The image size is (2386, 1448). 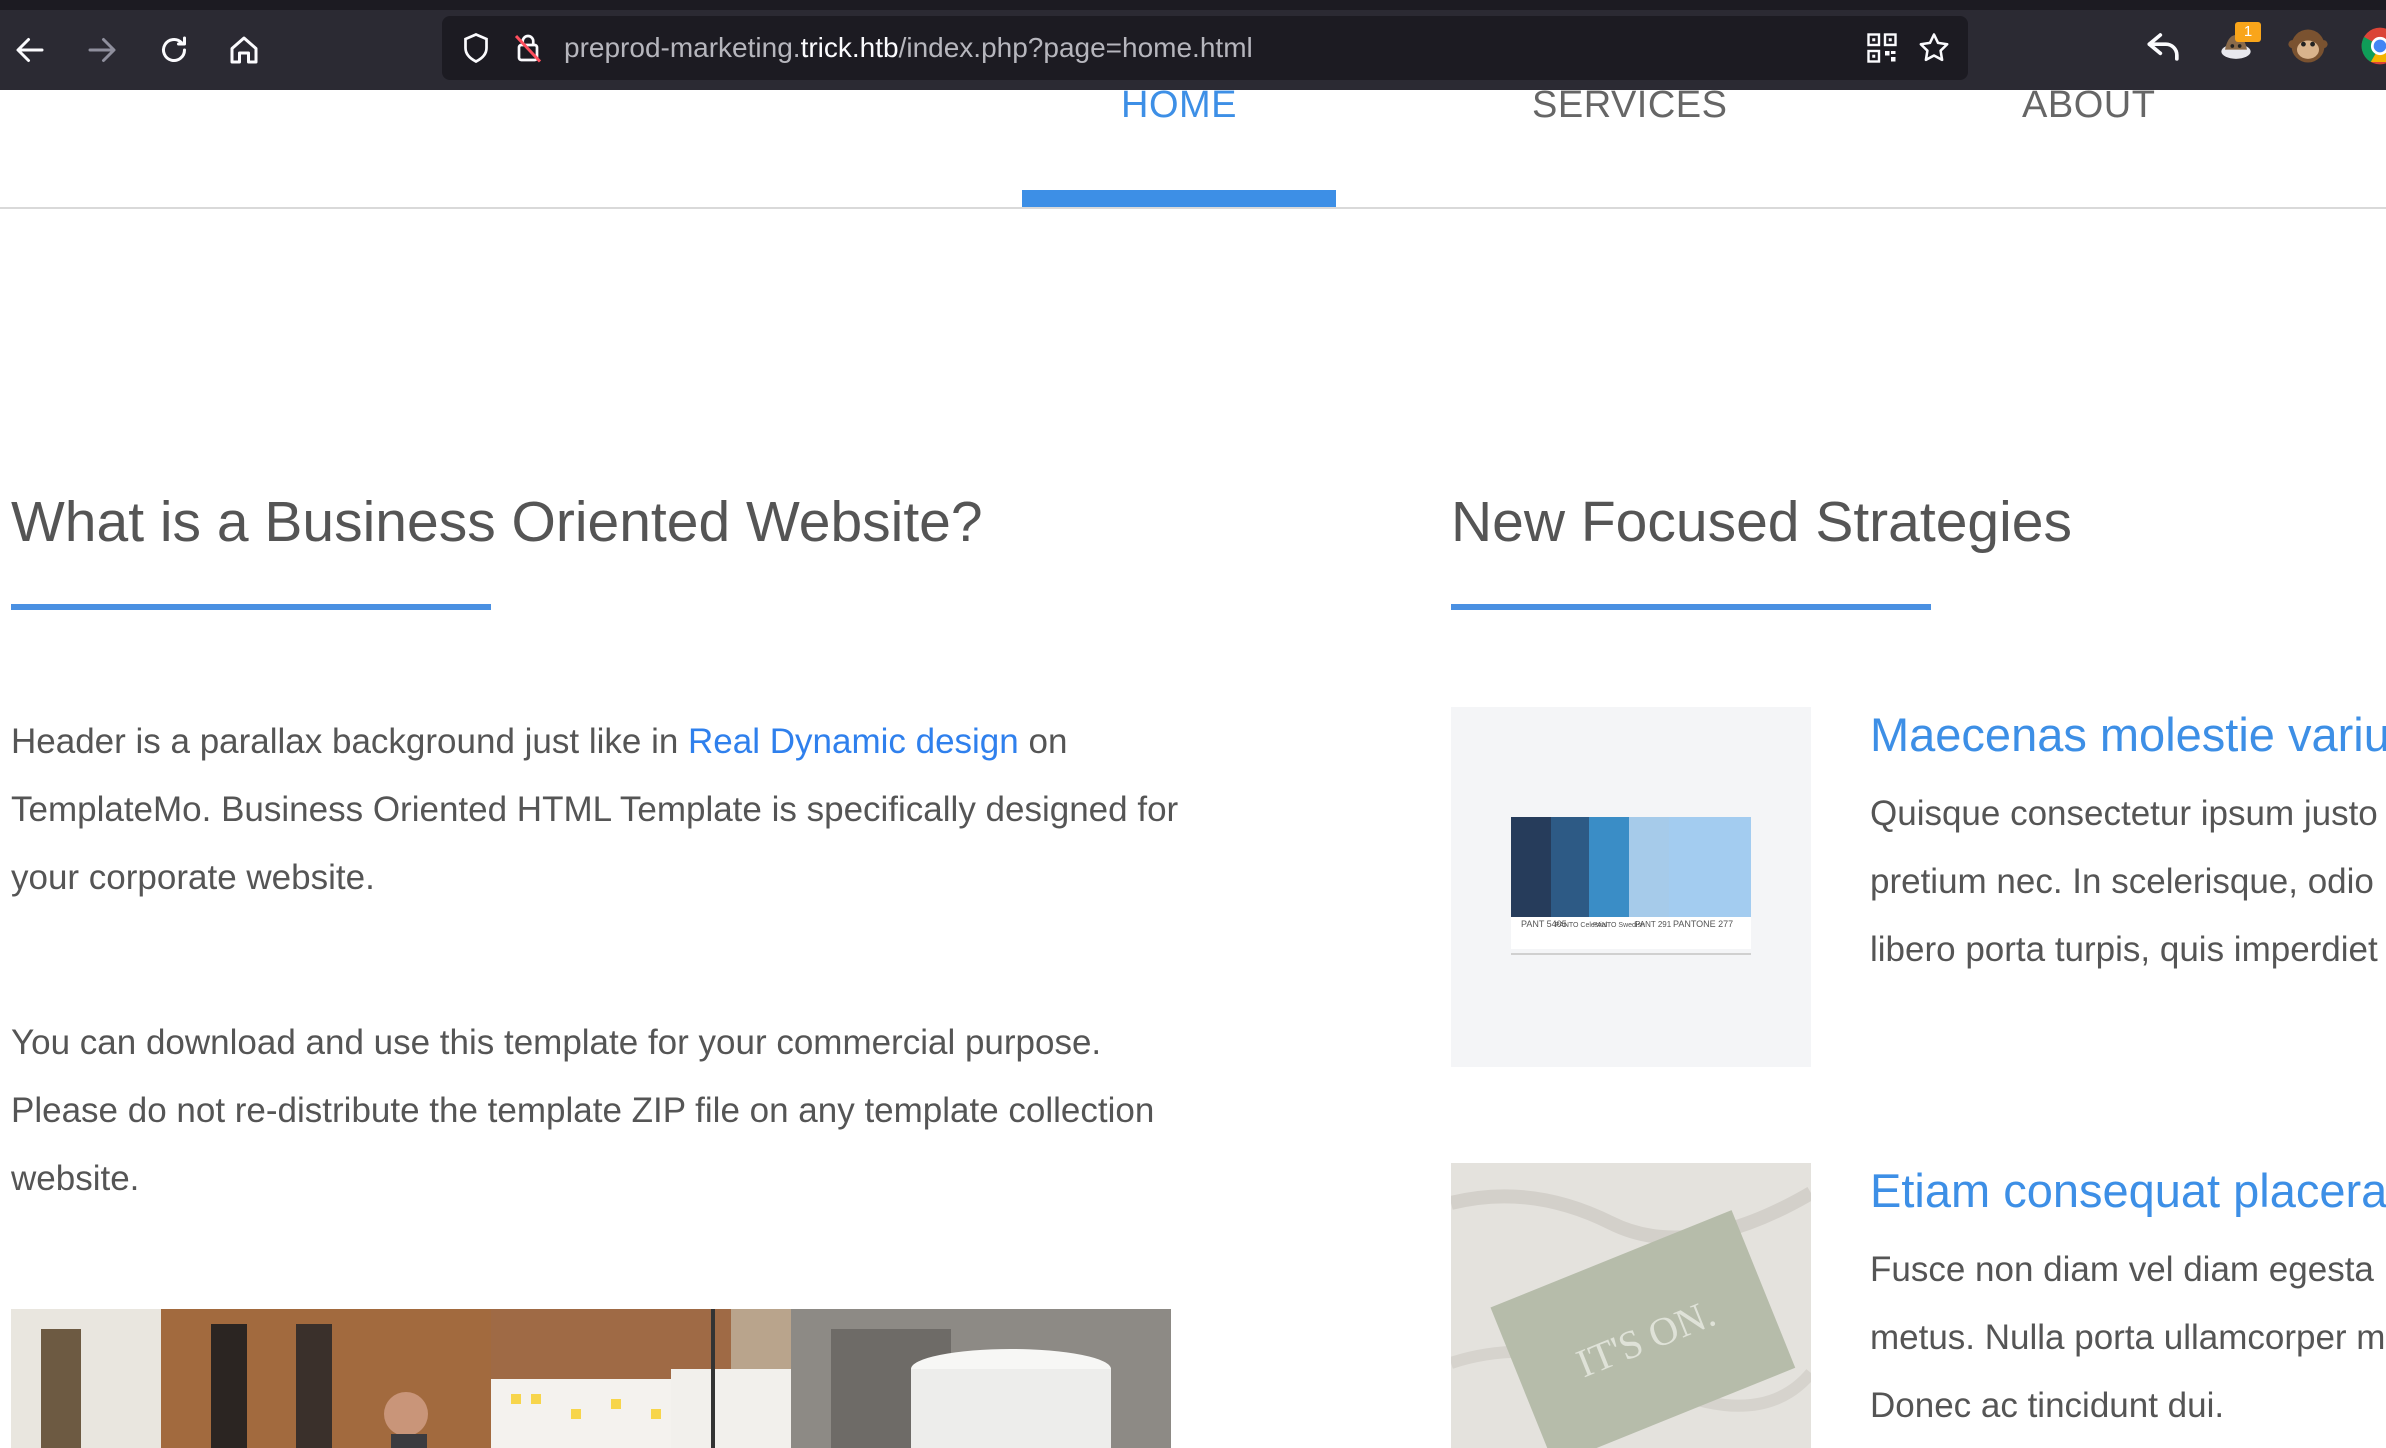 What do you see at coordinates (2088, 105) in the screenshot?
I see `nav-about: ABOUT` at bounding box center [2088, 105].